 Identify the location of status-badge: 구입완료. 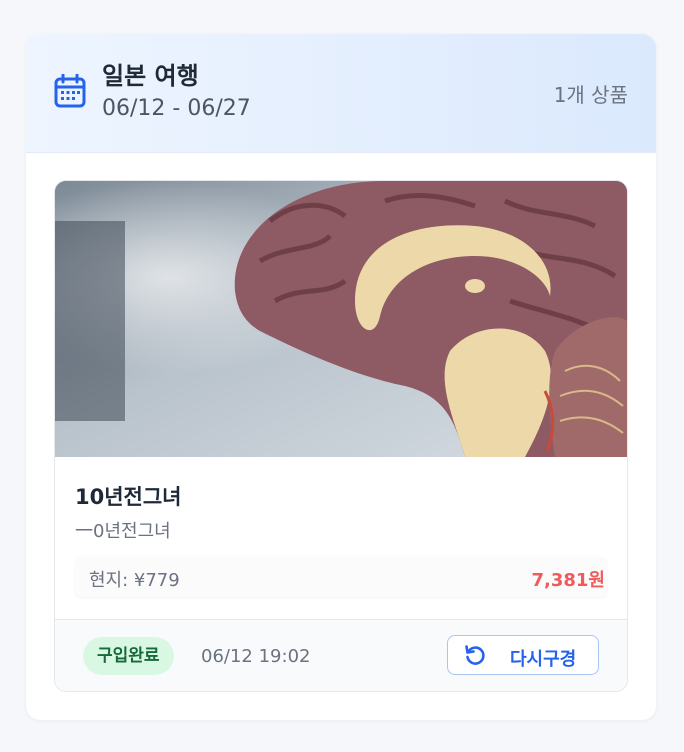
(128, 656).